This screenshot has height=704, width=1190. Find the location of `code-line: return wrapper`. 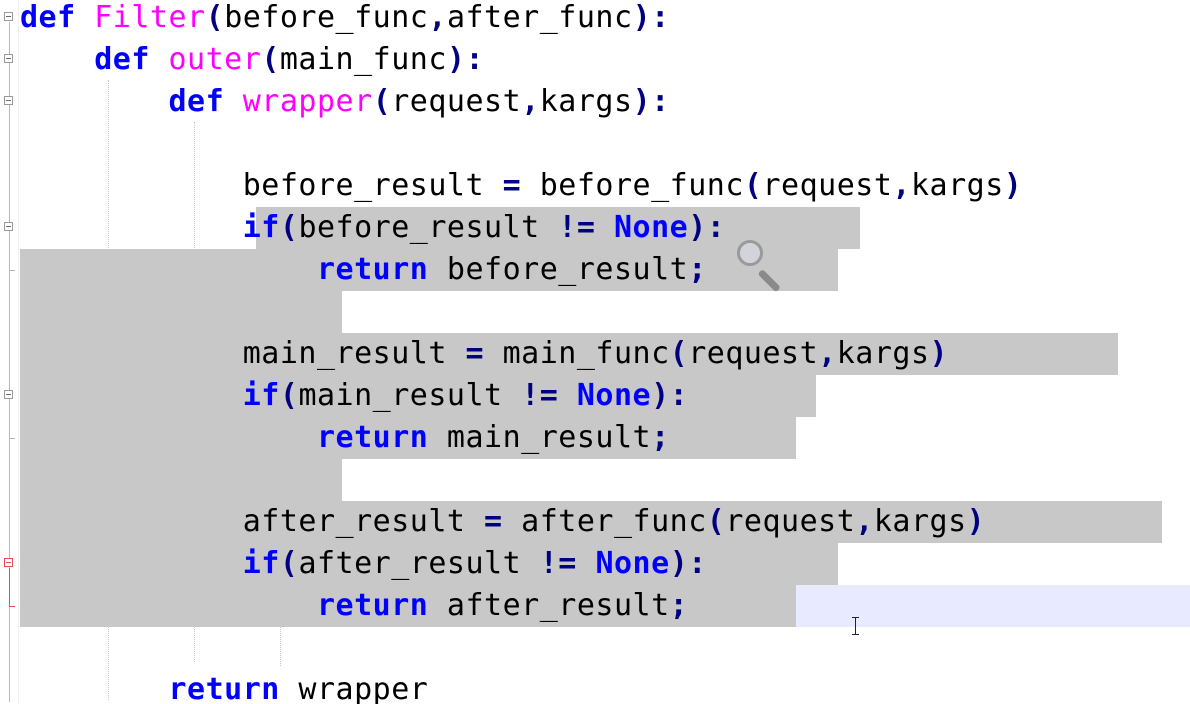

code-line: return wrapper is located at coordinates (224, 686).